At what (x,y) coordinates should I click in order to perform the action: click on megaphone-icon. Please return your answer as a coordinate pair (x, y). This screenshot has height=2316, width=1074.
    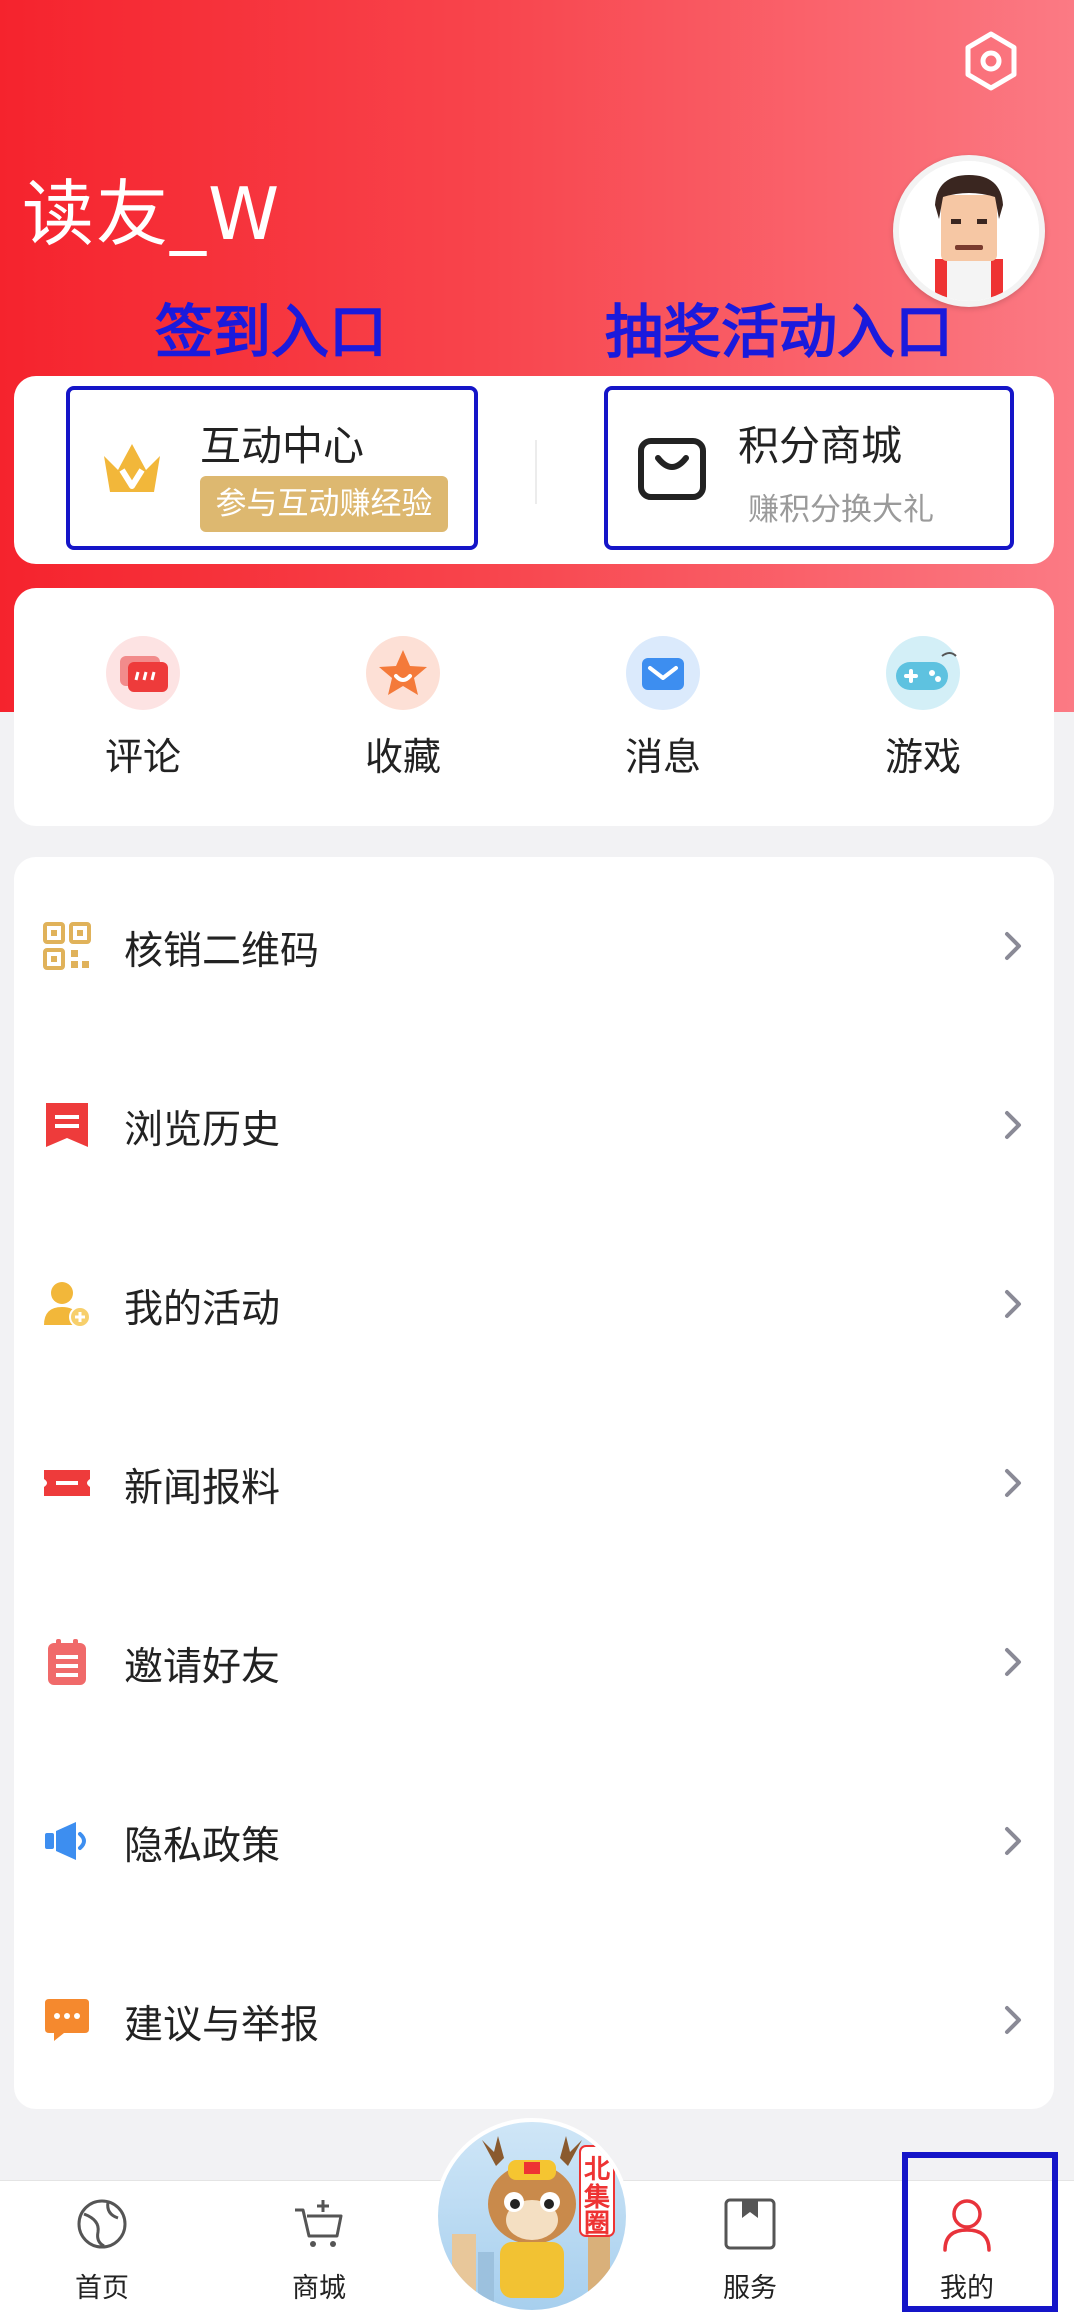
    Looking at the image, I should click on (65, 1841).